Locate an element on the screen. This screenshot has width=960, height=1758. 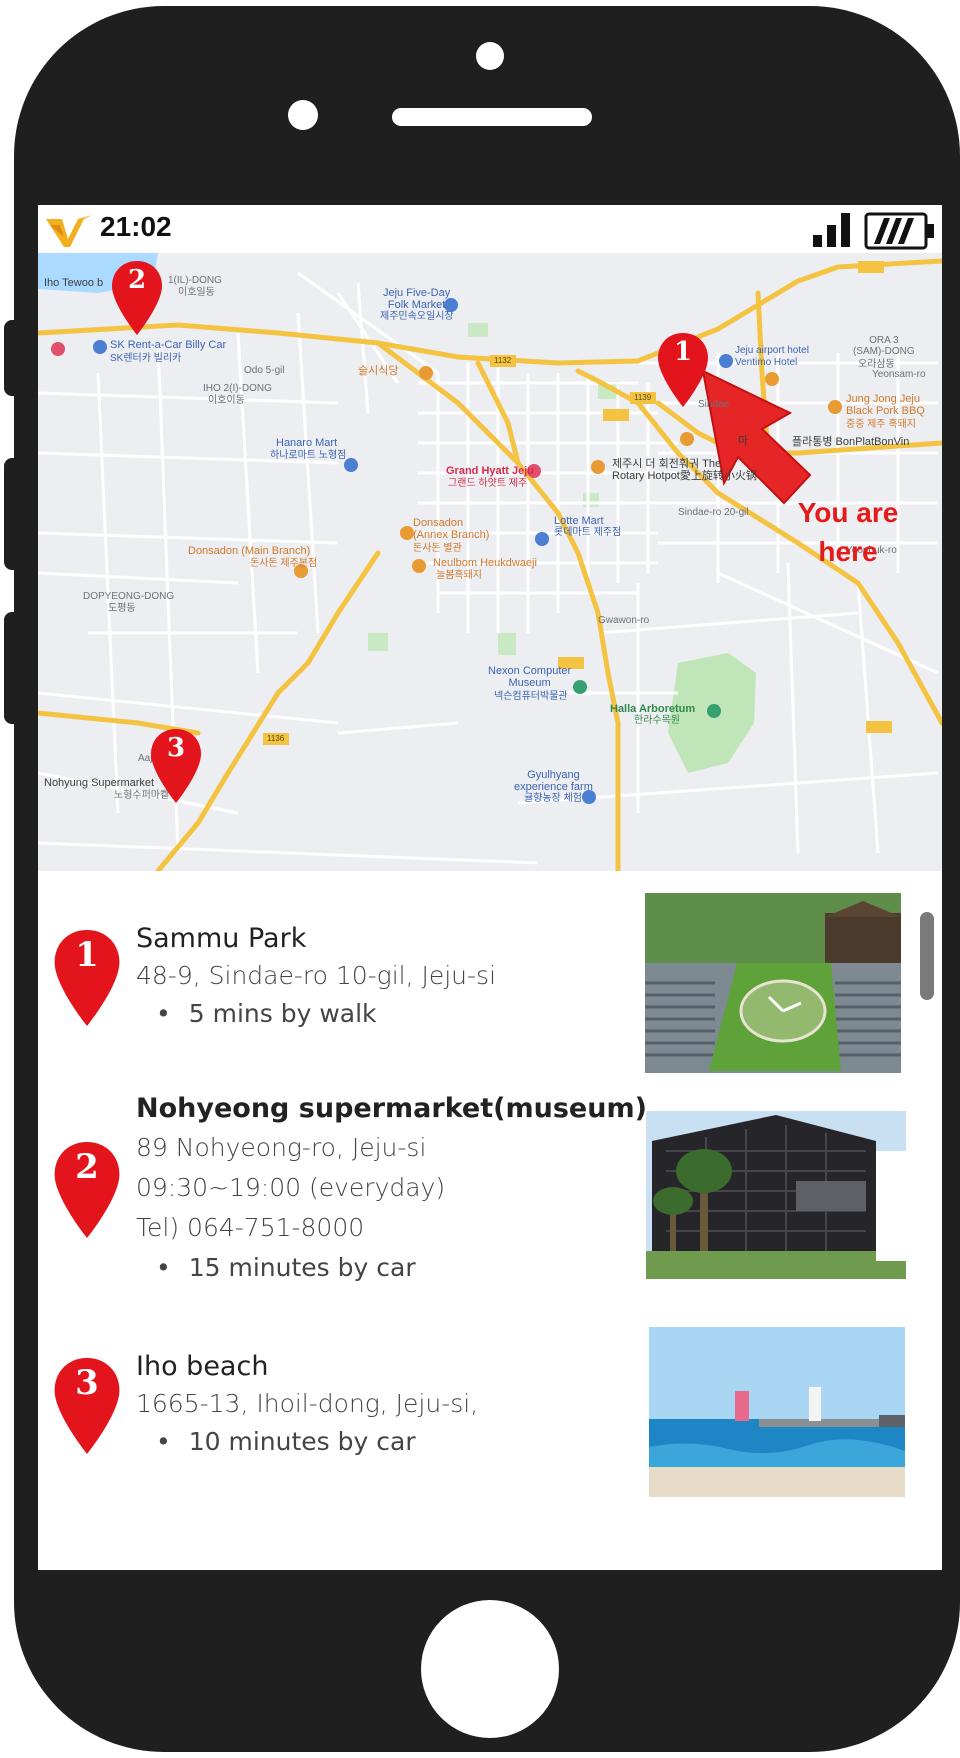
map-pin-number: 1 is located at coordinates (683, 352).